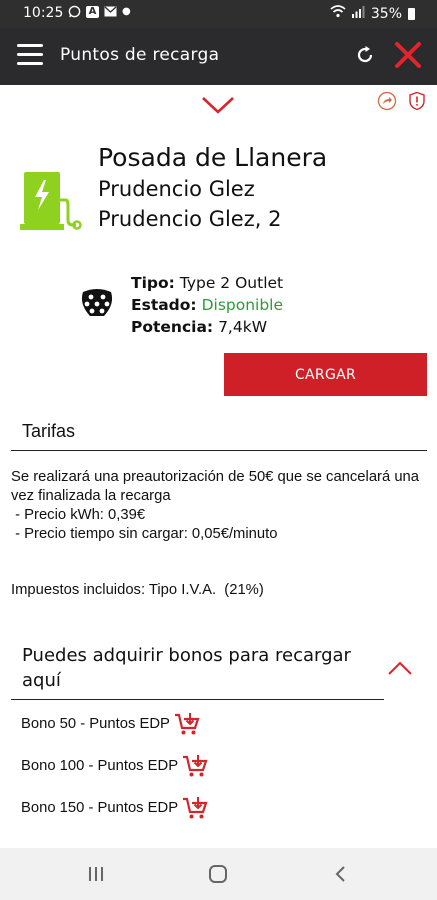  What do you see at coordinates (96, 874) in the screenshot?
I see `recent-apps-icon` at bounding box center [96, 874].